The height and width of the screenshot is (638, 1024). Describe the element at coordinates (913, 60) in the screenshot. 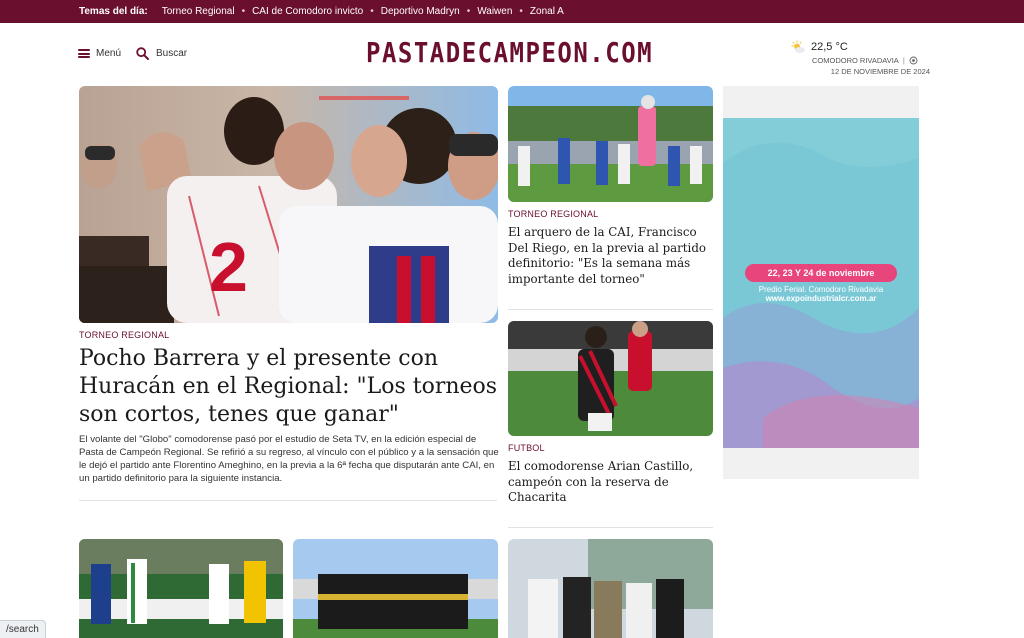

I see `location-target-icon` at that location.